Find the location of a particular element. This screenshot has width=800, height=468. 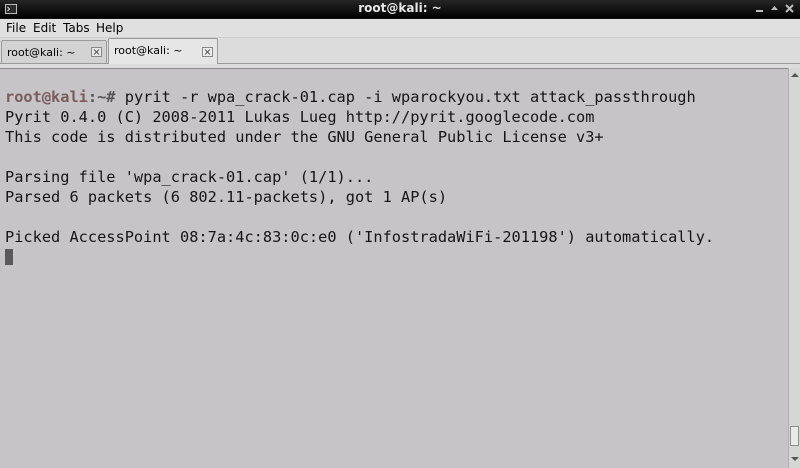

vertical-scrollbar is located at coordinates (794, 268).